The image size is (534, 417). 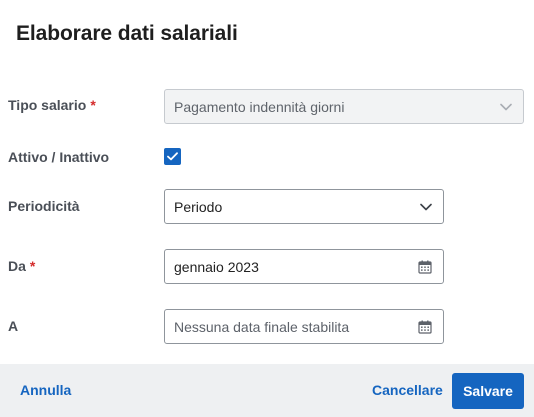 I want to click on salary-type-label: Tipo salario *, so click(x=52, y=105).